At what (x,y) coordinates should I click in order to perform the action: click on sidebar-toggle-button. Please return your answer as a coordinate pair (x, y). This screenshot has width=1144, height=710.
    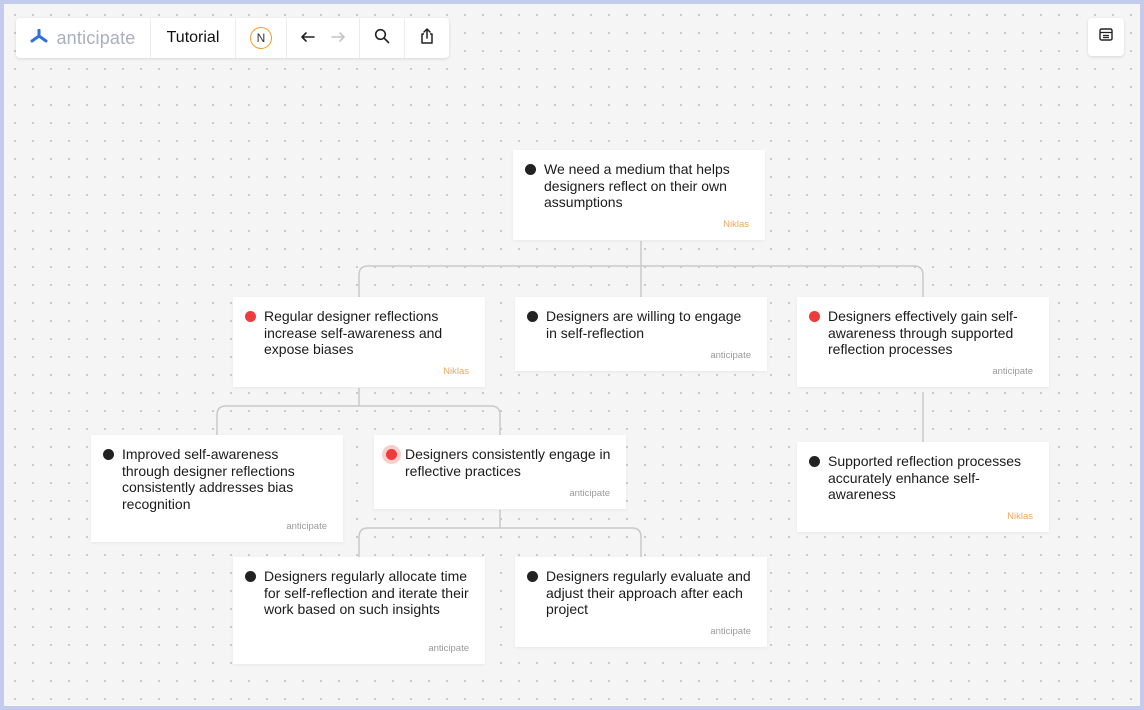
    Looking at the image, I should click on (1106, 37).